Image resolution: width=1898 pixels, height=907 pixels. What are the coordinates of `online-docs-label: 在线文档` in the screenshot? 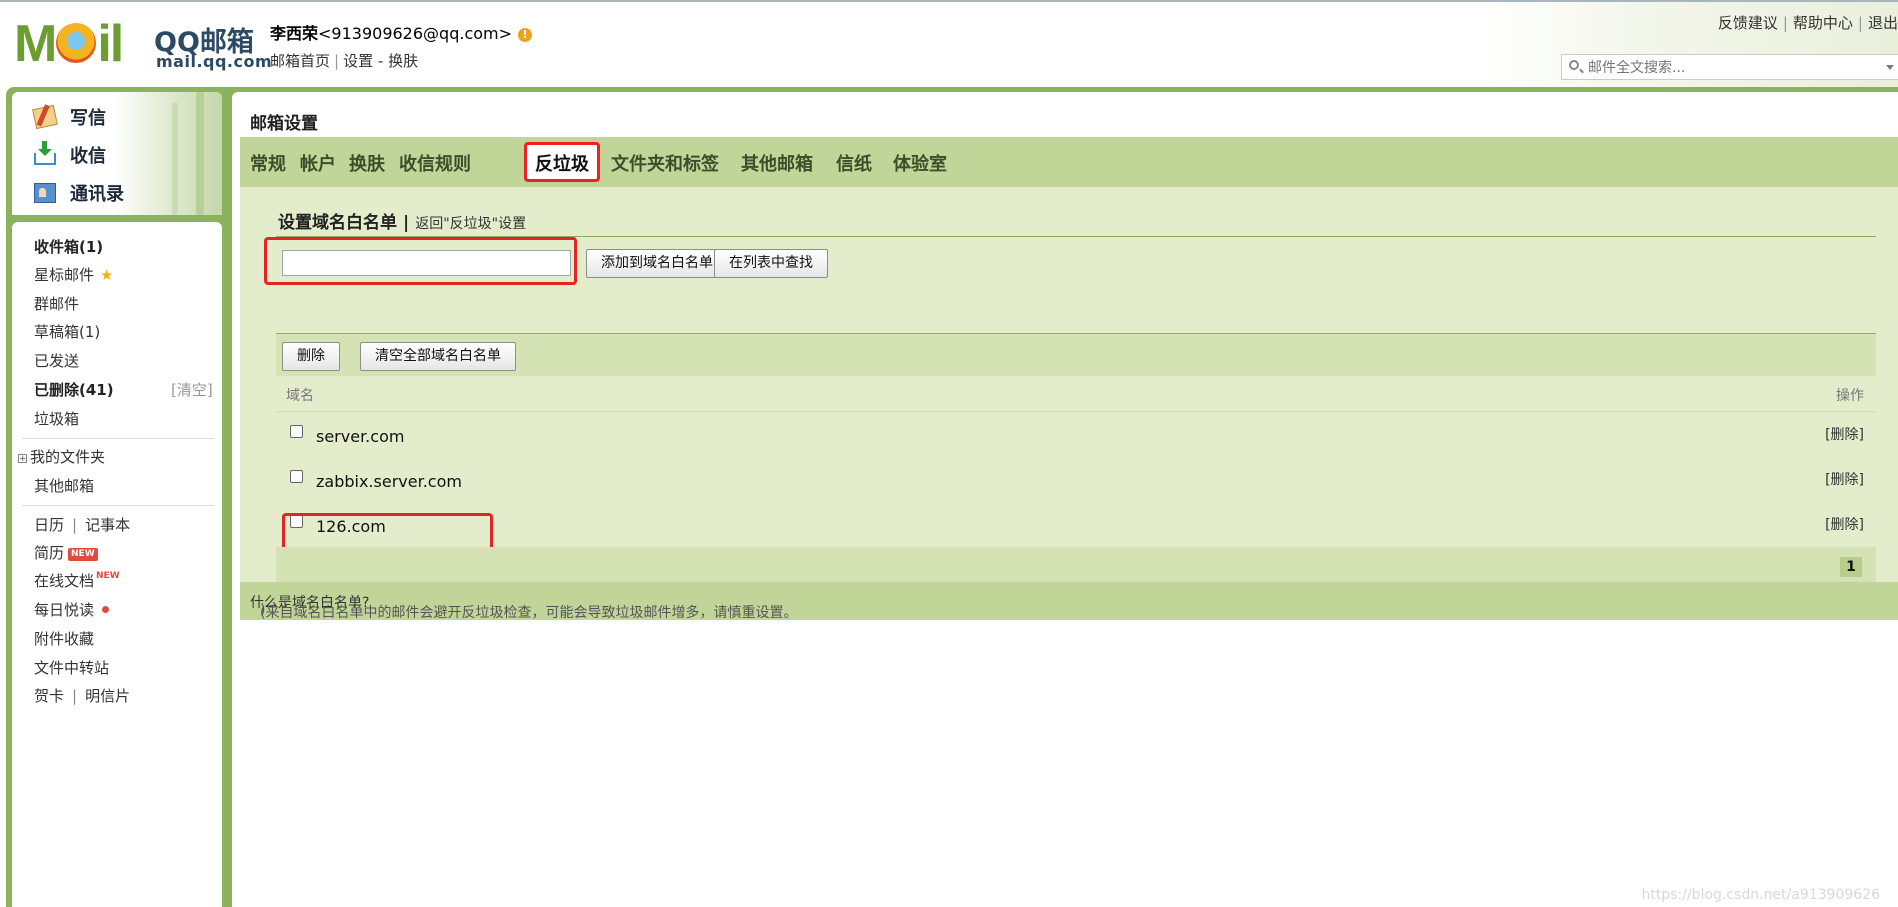 It's located at (64, 581).